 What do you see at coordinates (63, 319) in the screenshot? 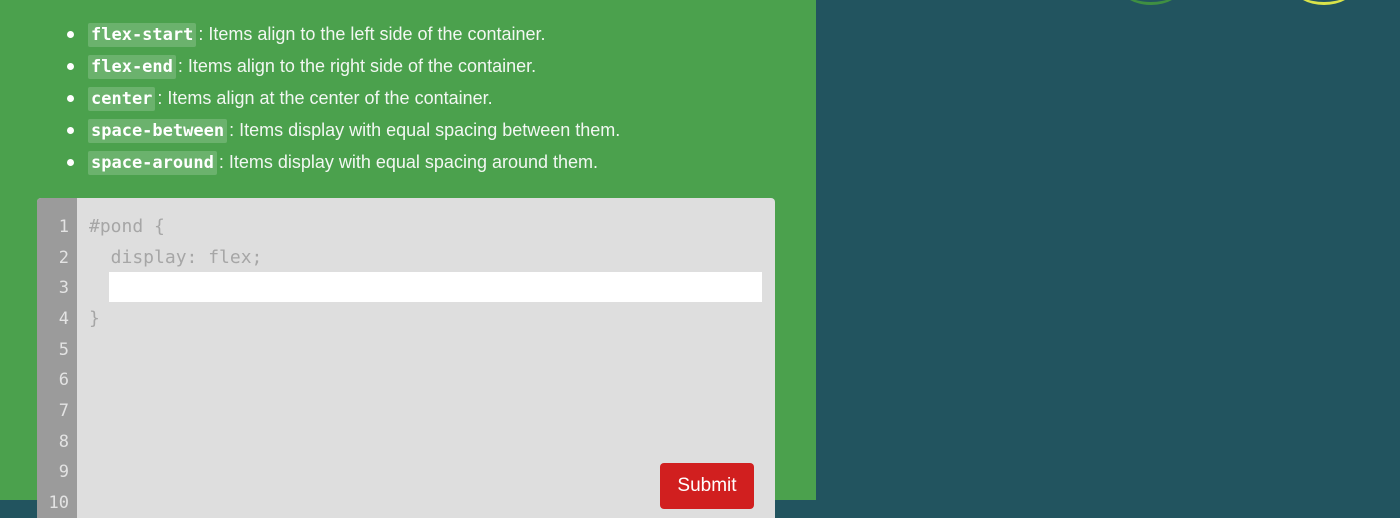
I see `line-number: 4` at bounding box center [63, 319].